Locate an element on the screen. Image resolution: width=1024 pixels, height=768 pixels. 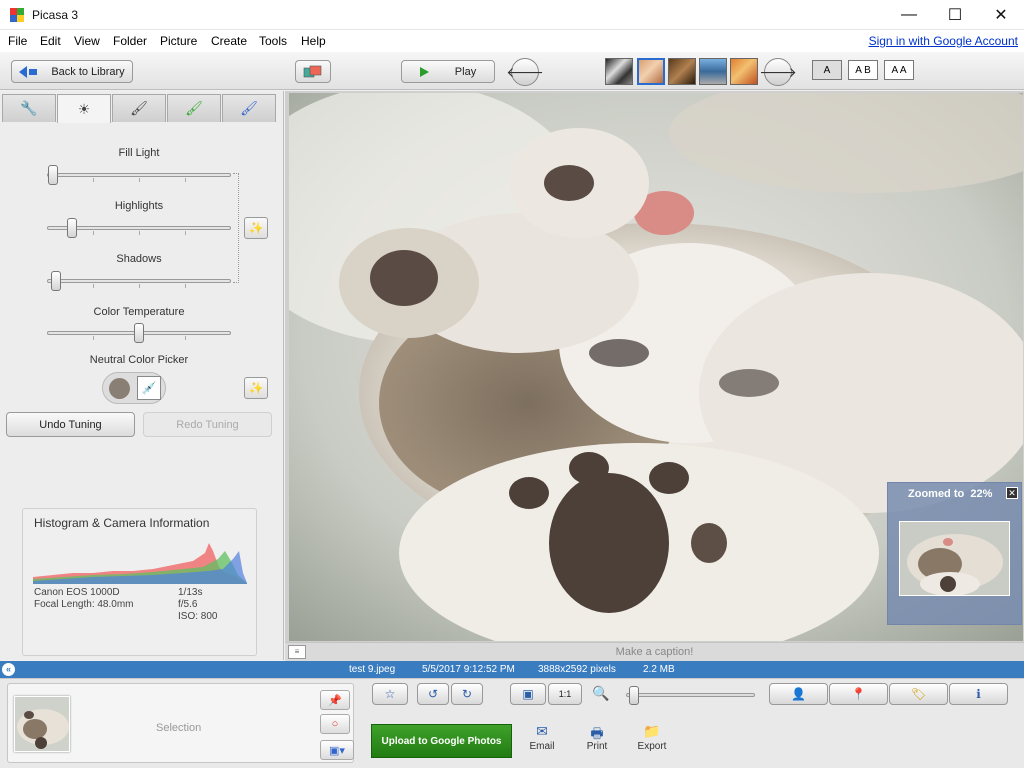
fill-light-slider is located at coordinates (139, 175).